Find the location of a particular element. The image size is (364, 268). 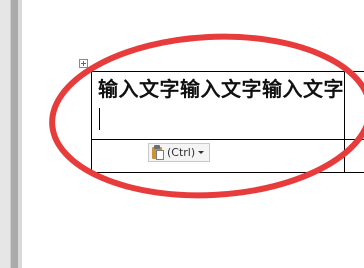

table-border-top is located at coordinates (227, 71).